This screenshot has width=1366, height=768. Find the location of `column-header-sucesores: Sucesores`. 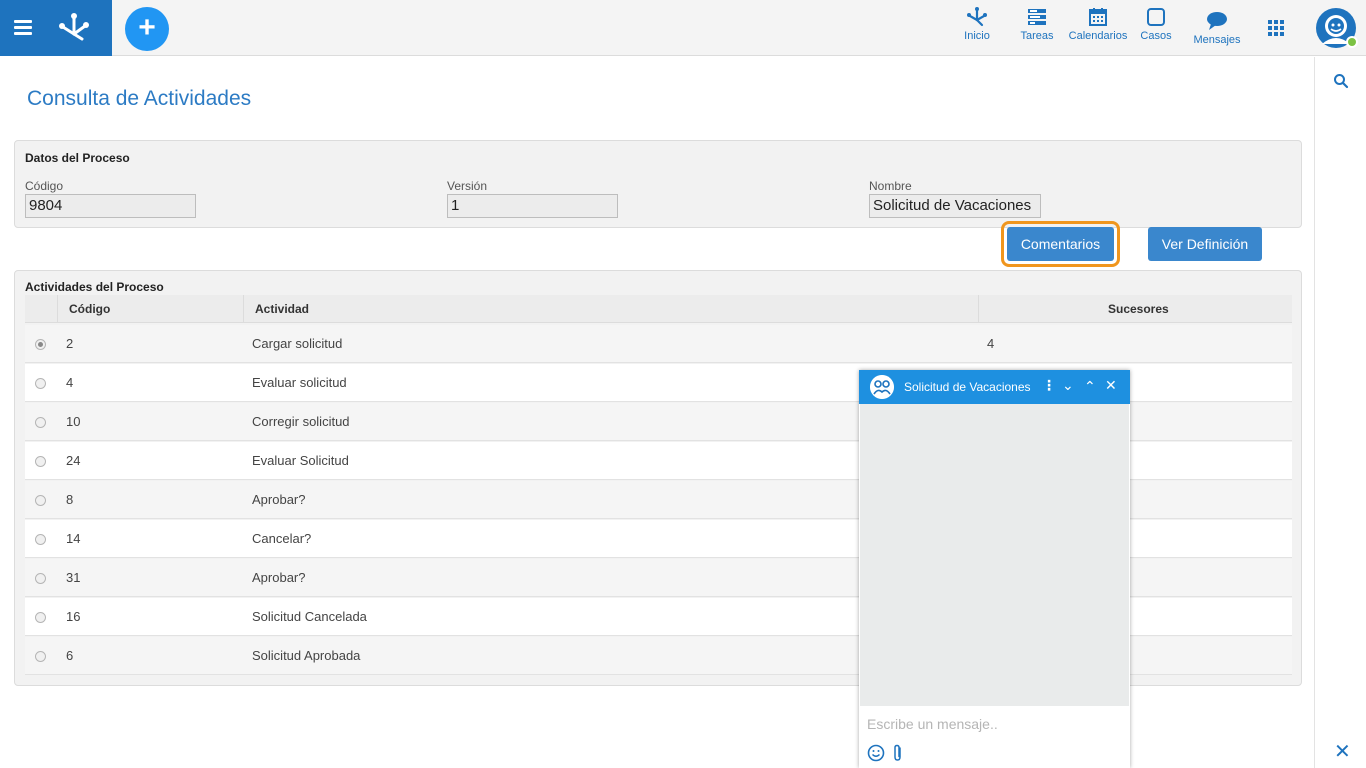

column-header-sucesores: Sucesores is located at coordinates (1138, 309).